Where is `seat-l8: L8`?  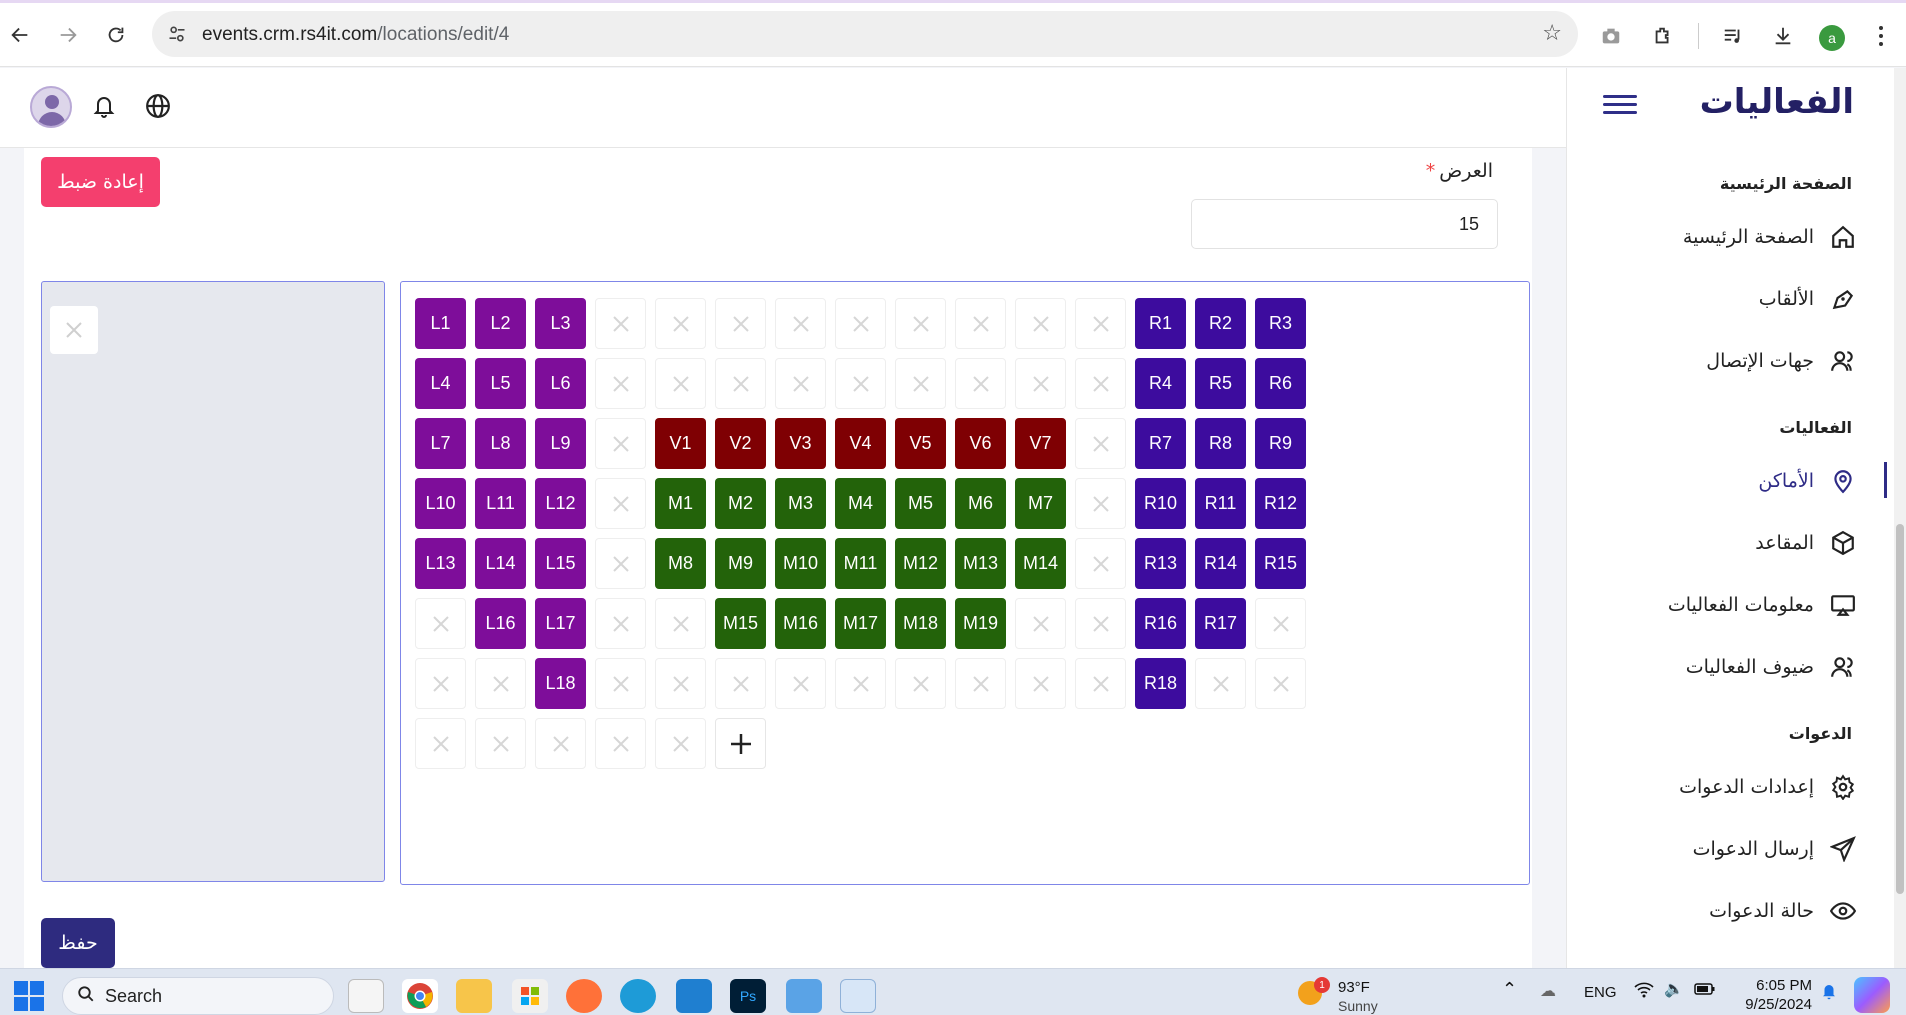 seat-l8: L8 is located at coordinates (500, 443).